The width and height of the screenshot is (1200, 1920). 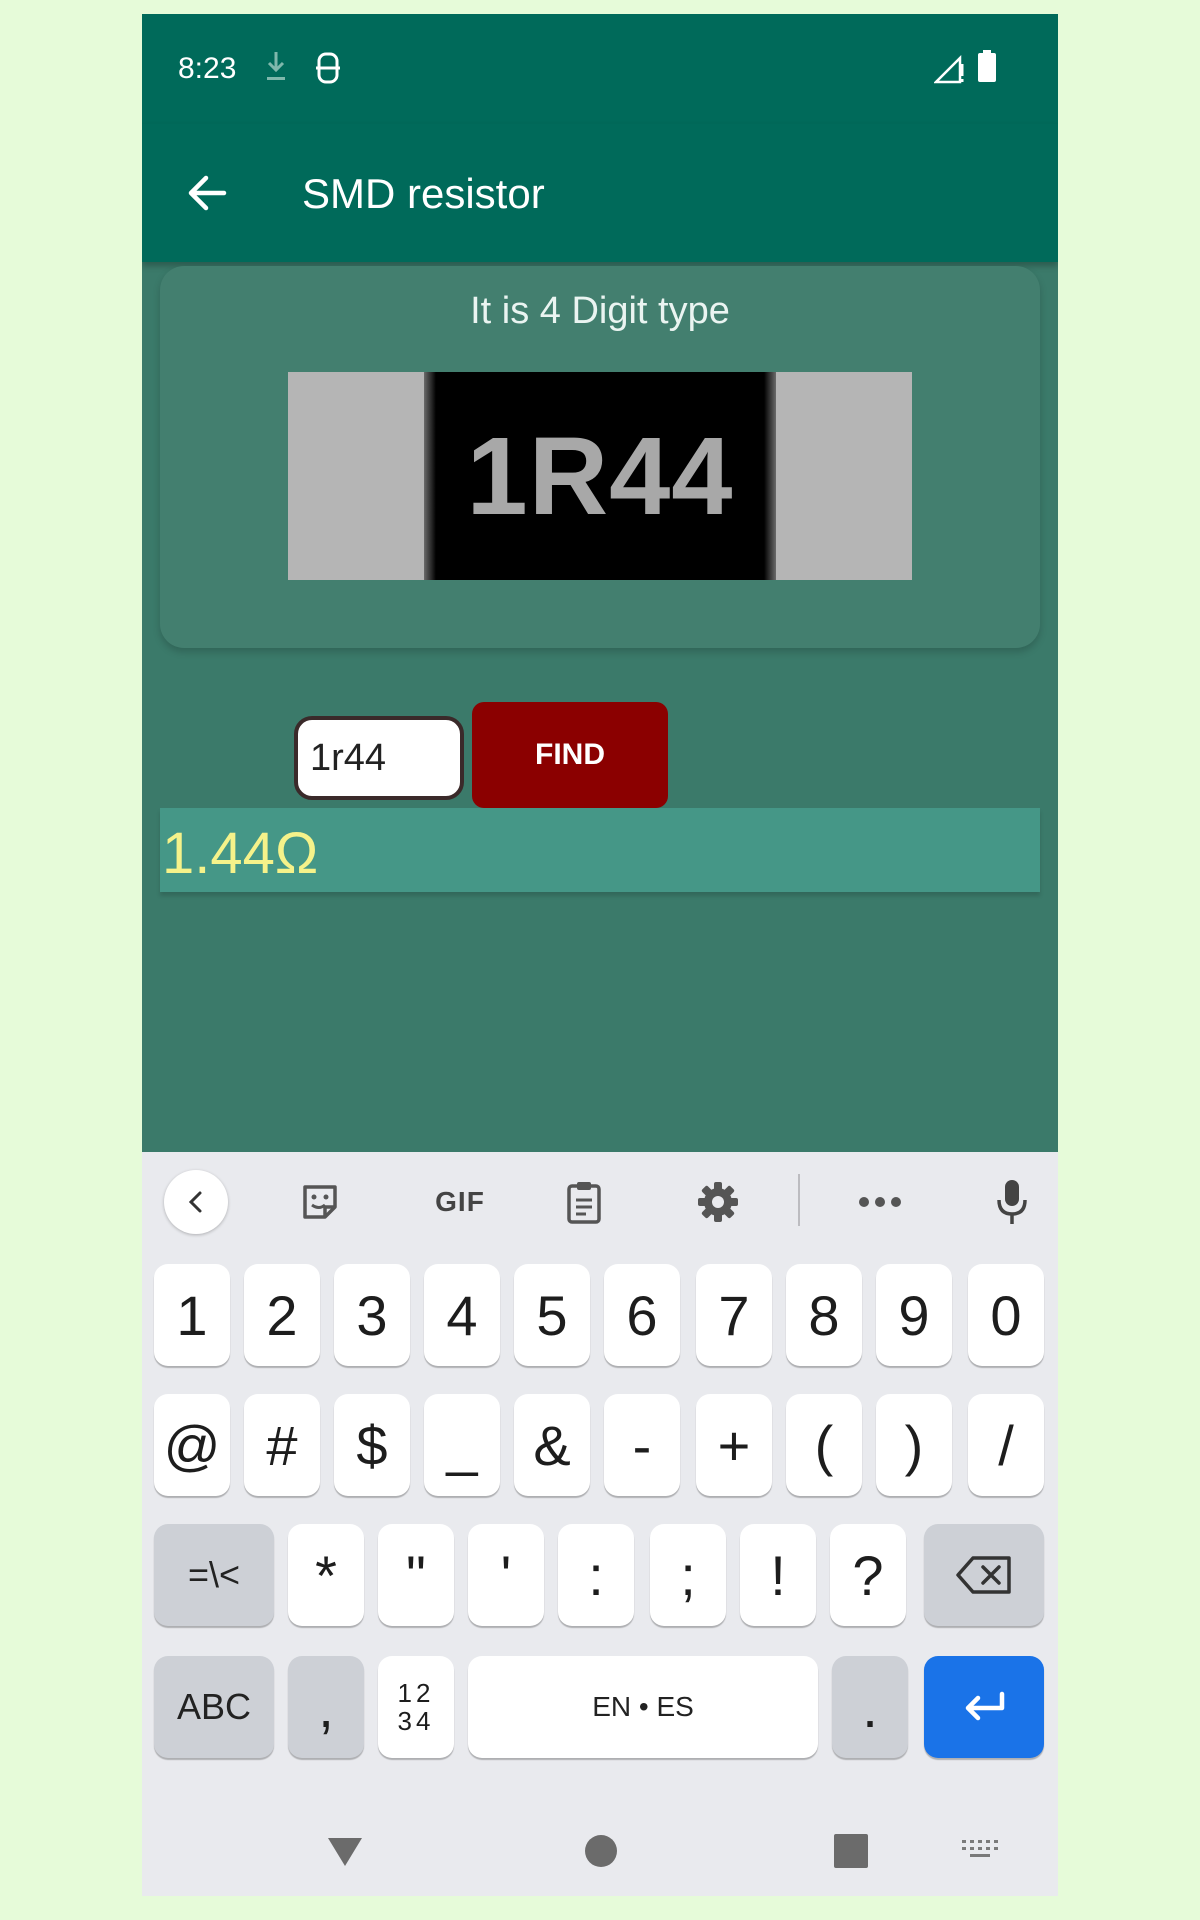 What do you see at coordinates (320, 1202) in the screenshot?
I see `sticker-icon` at bounding box center [320, 1202].